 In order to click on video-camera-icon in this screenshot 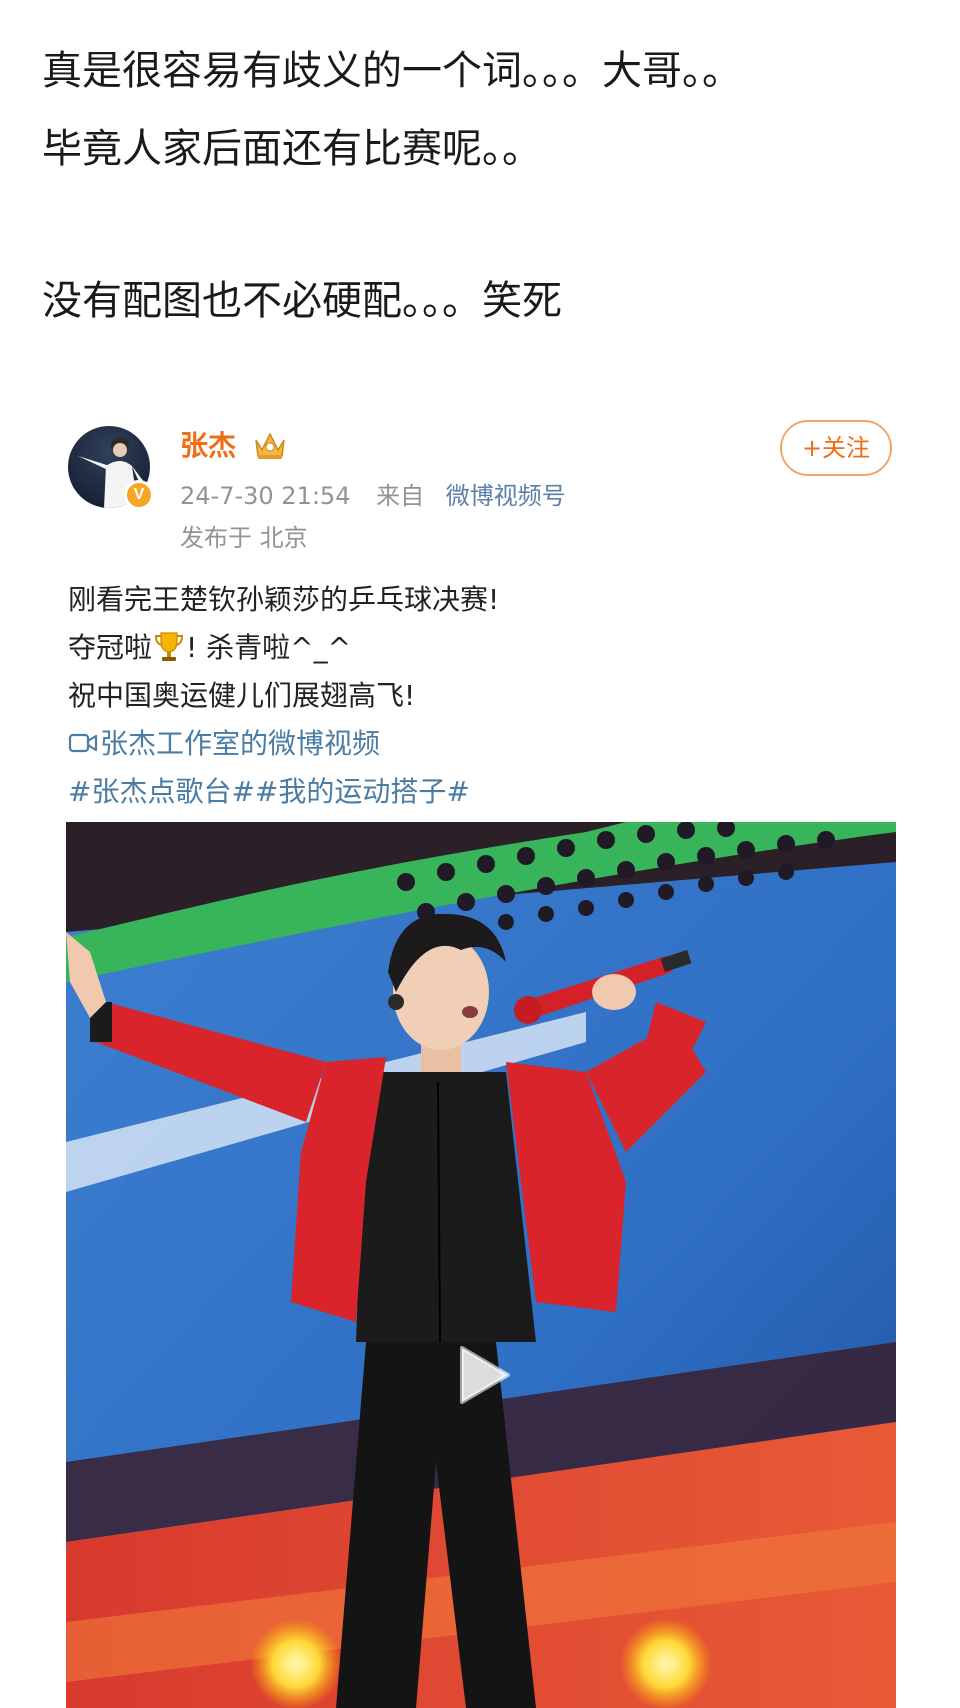, I will do `click(83, 743)`.